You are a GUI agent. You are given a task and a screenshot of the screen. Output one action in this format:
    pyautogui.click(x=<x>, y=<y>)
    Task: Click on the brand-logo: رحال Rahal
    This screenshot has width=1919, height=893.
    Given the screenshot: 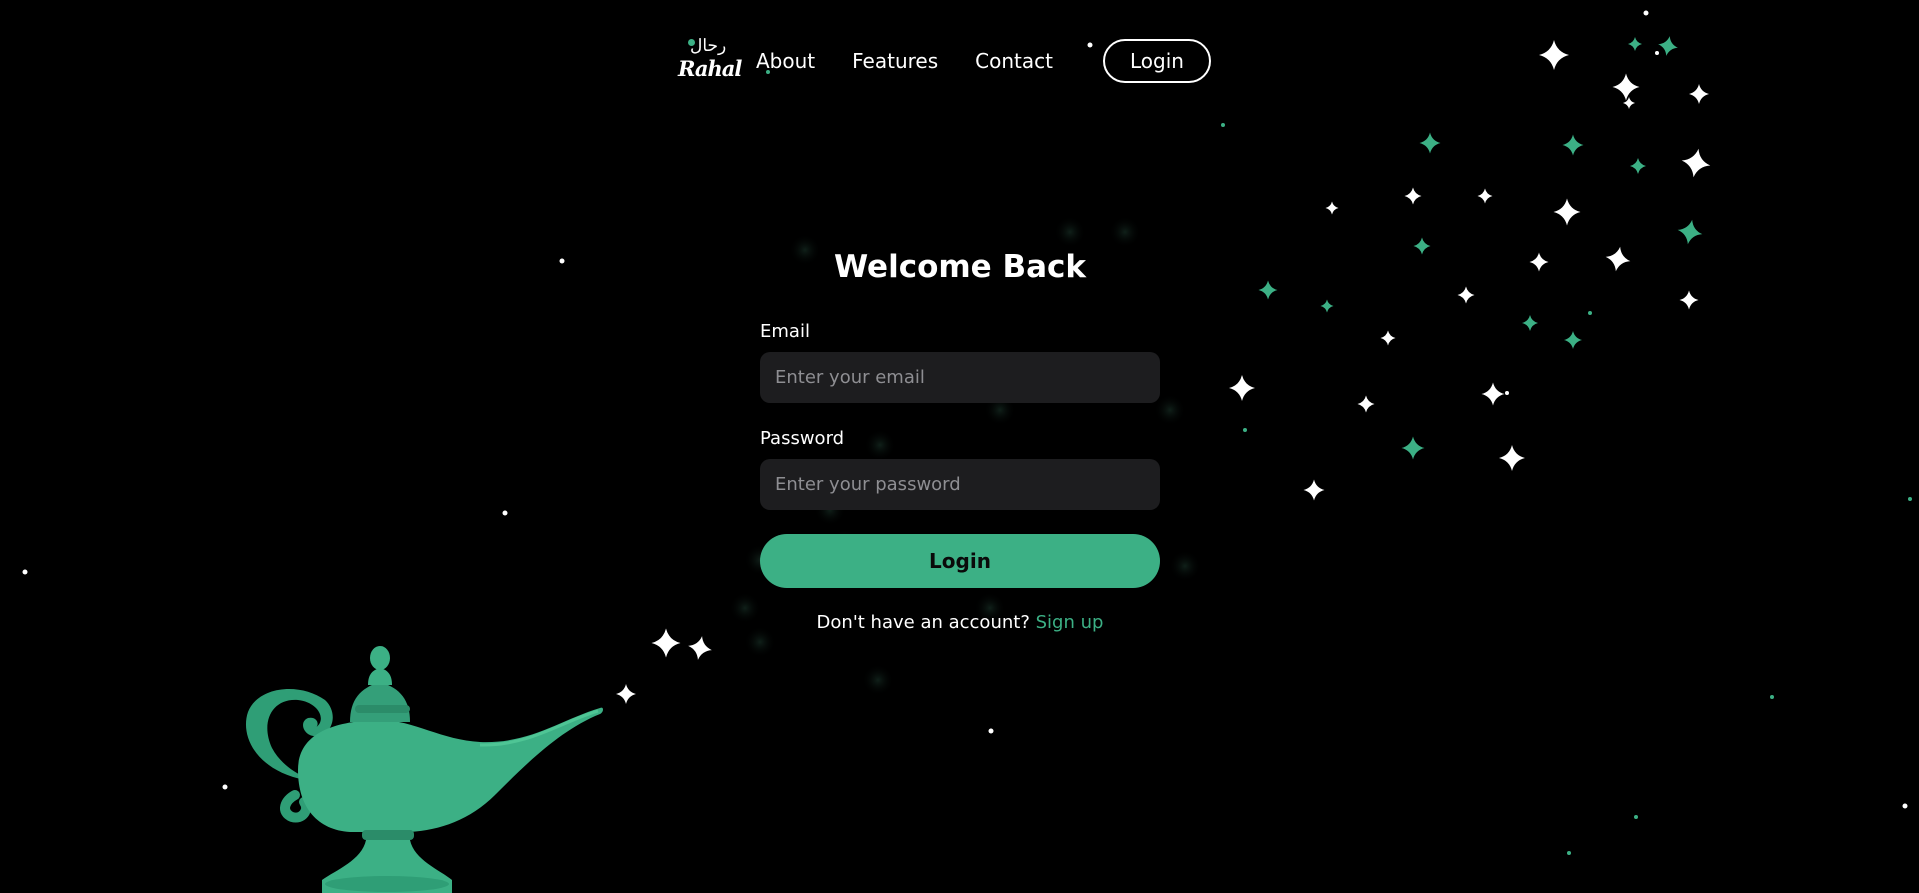 What is the action you would take?
    pyautogui.click(x=710, y=61)
    